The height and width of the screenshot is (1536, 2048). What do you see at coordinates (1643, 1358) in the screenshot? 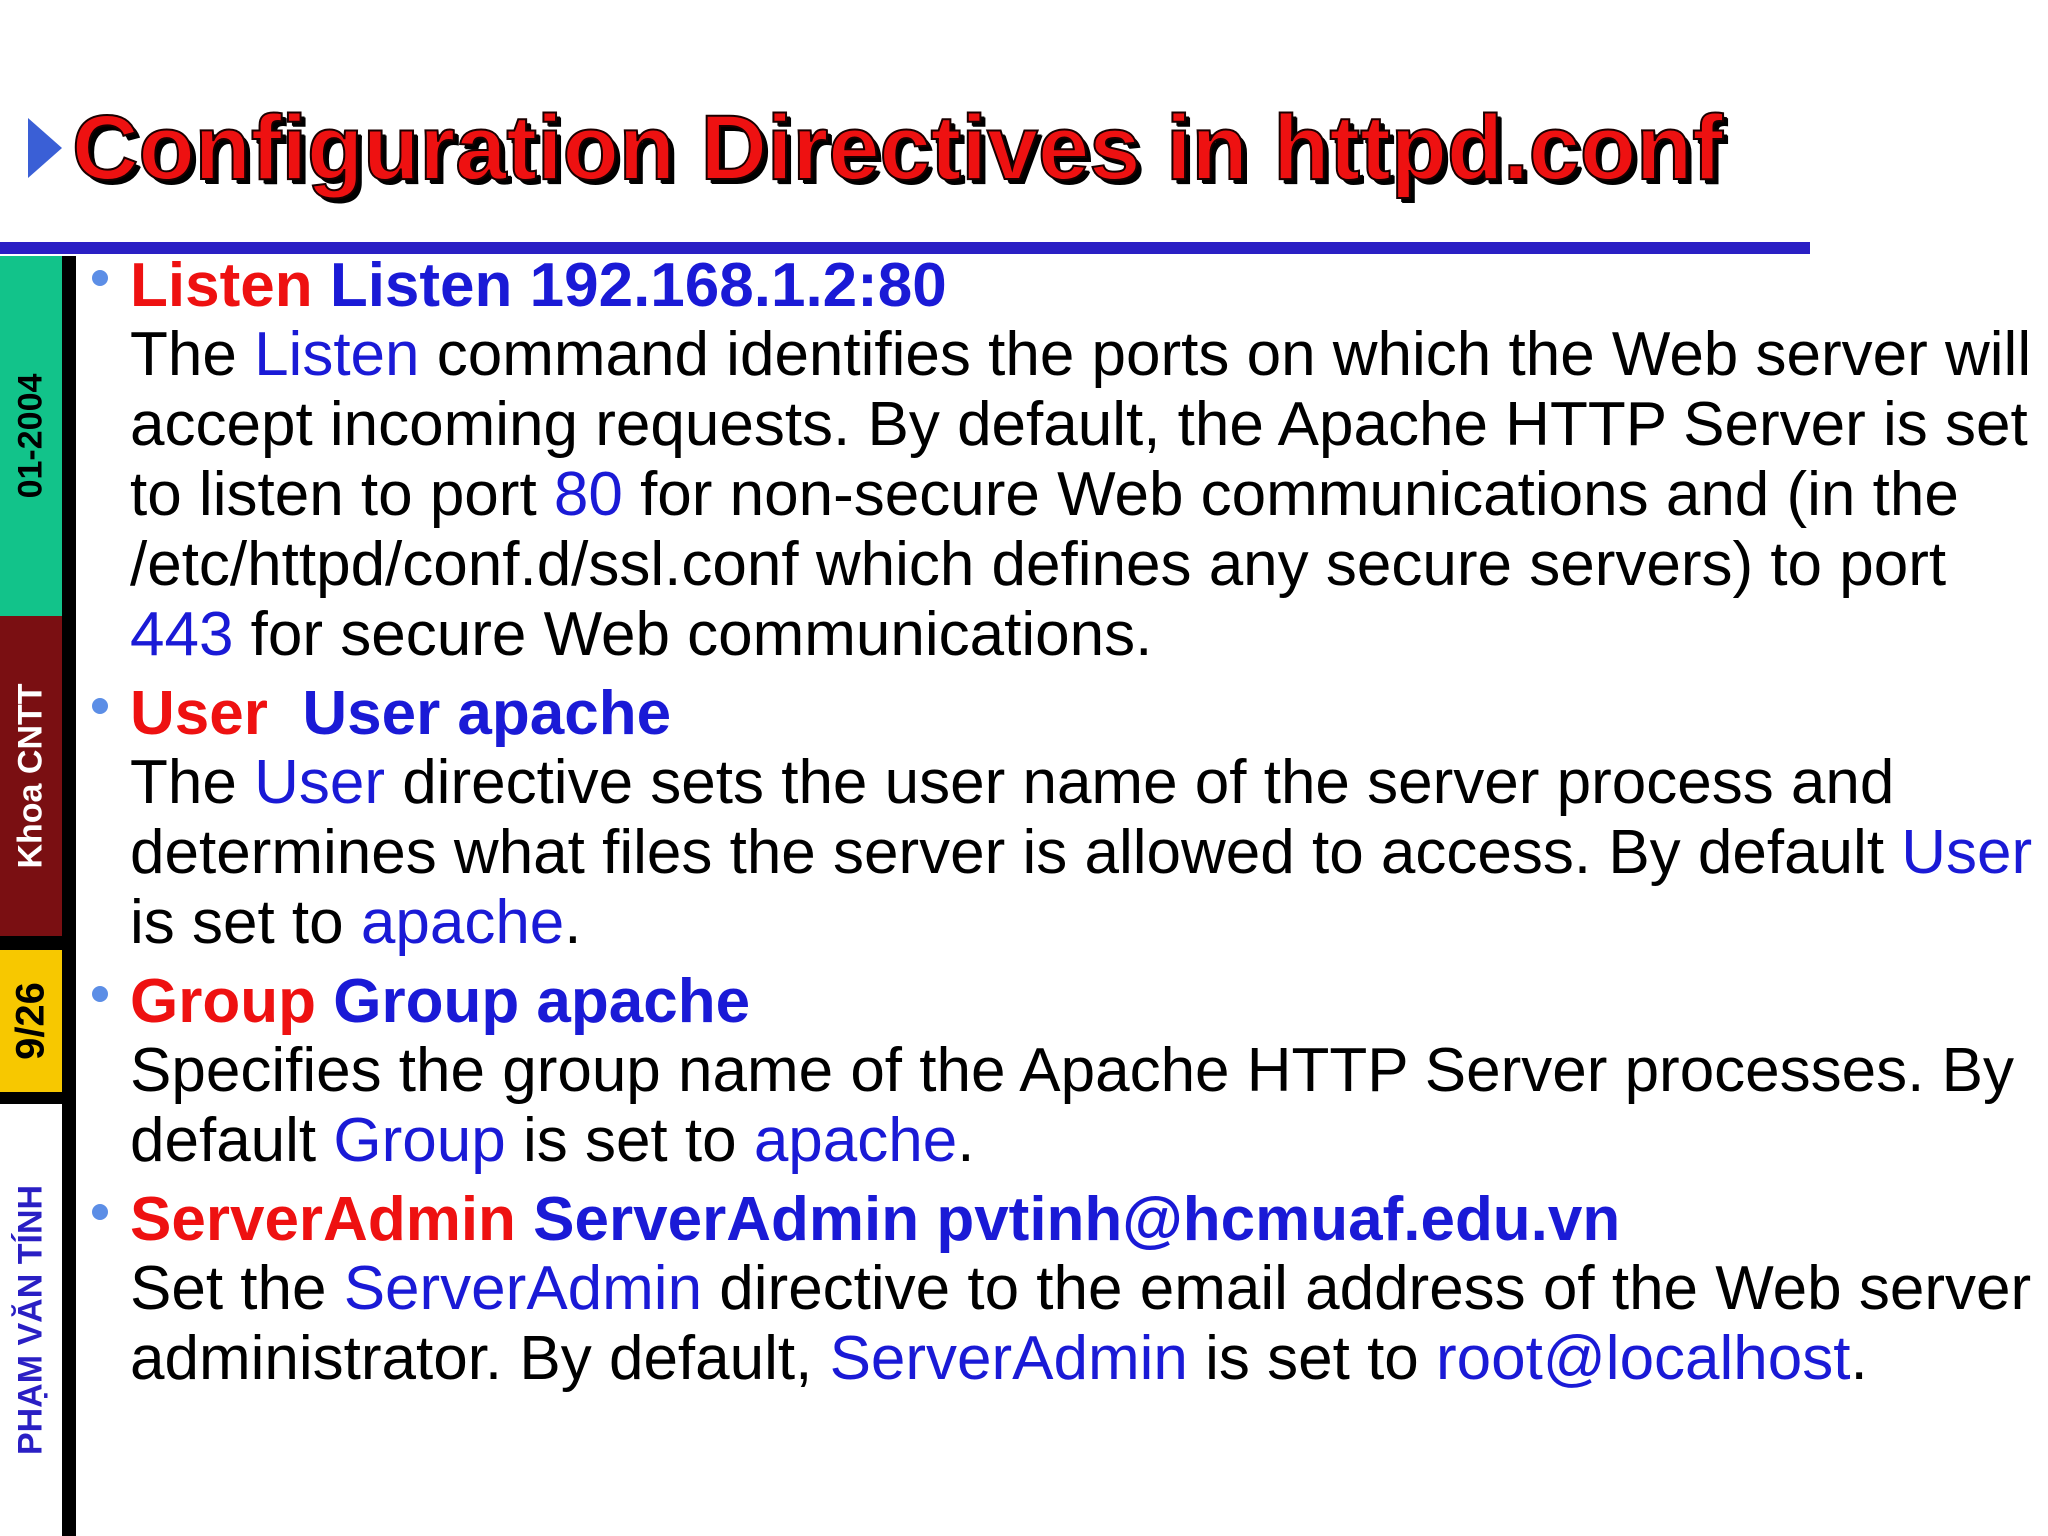
I see `desc-keyword: root@localhost` at bounding box center [1643, 1358].